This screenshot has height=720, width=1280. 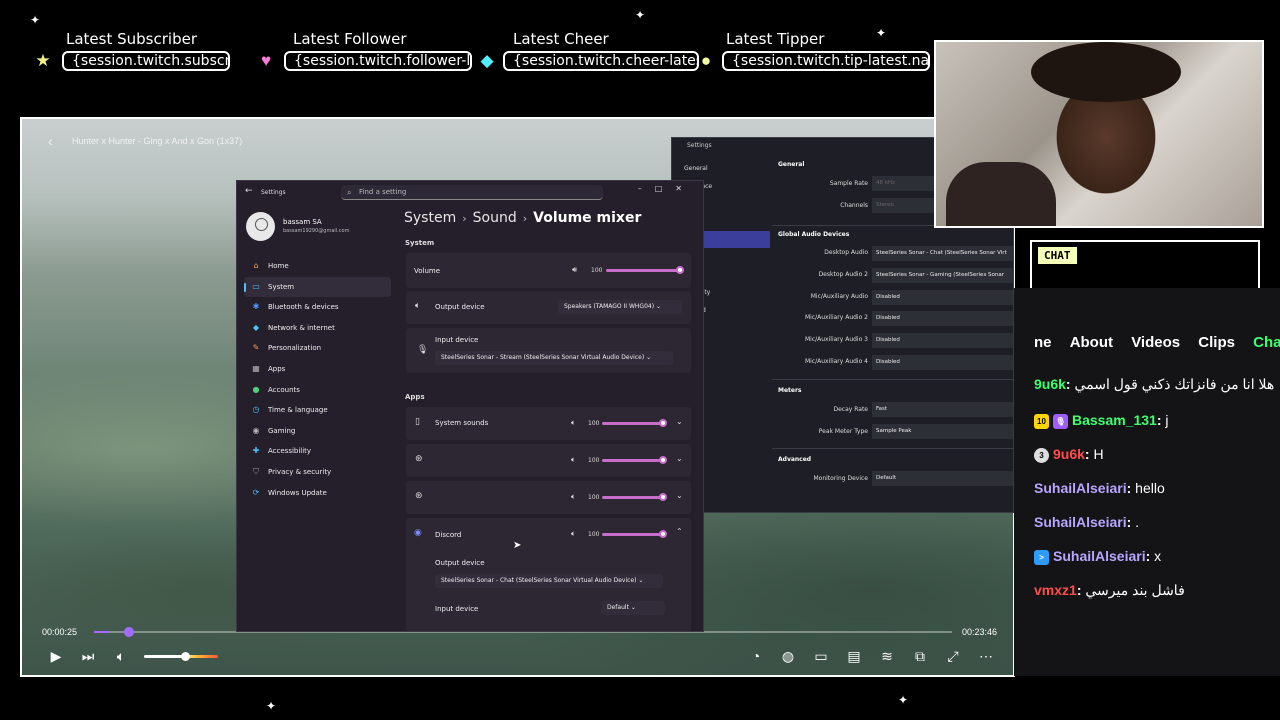 I want to click on decay-rate-select: Fast, so click(x=942, y=409).